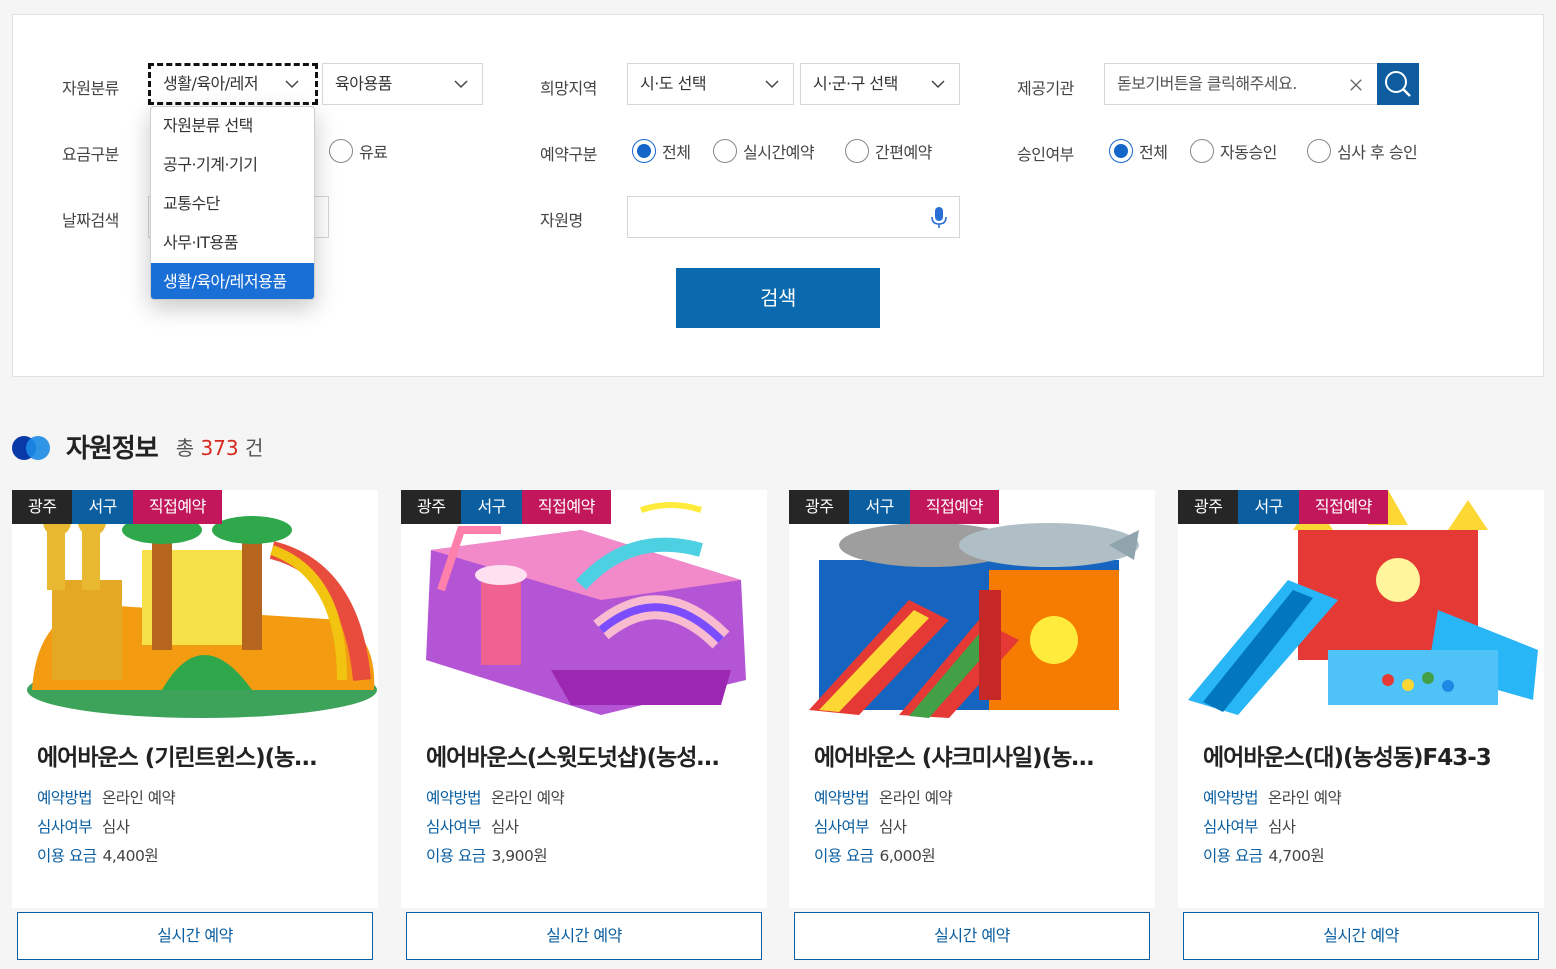 The width and height of the screenshot is (1556, 969). I want to click on sido-select: 시·도 선택, so click(710, 84).